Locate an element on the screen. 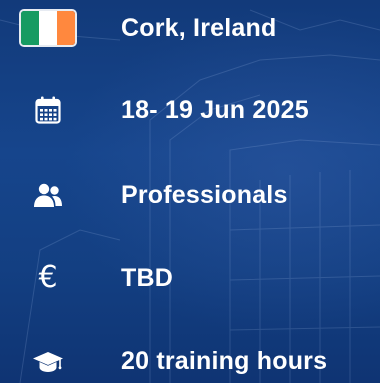 The image size is (380, 383). audience-label: Professionals is located at coordinates (204, 194).